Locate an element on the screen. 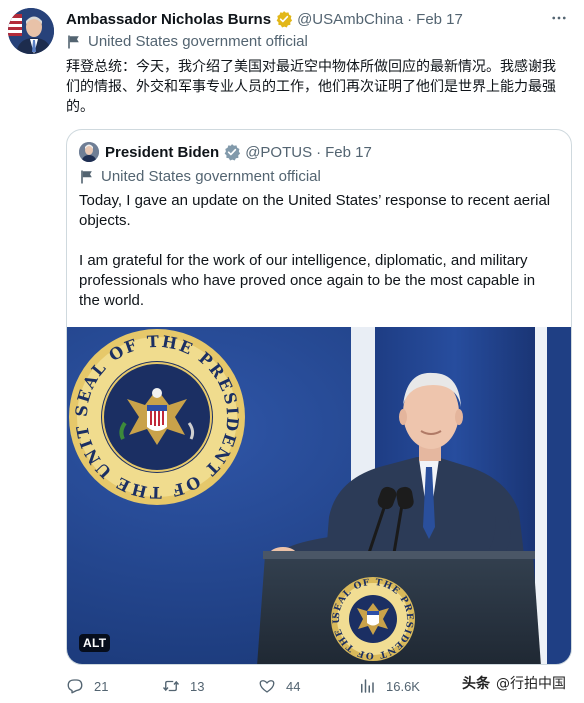  quoted-gov-official-label: United States government official is located at coordinates (200, 176).